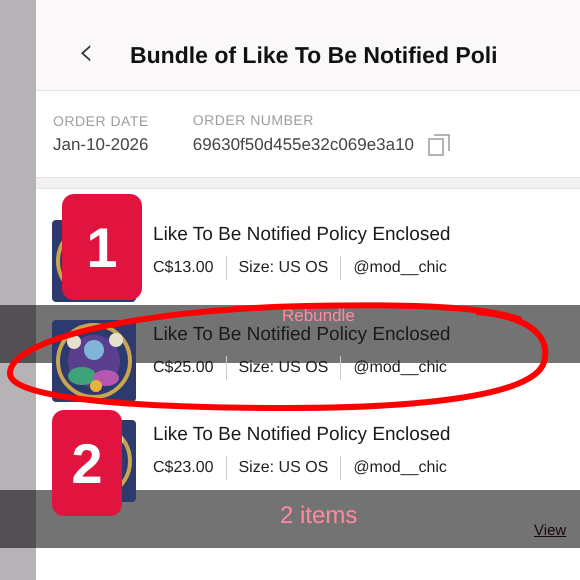 Image resolution: width=580 pixels, height=580 pixels. What do you see at coordinates (550, 530) in the screenshot?
I see `view-link: View` at bounding box center [550, 530].